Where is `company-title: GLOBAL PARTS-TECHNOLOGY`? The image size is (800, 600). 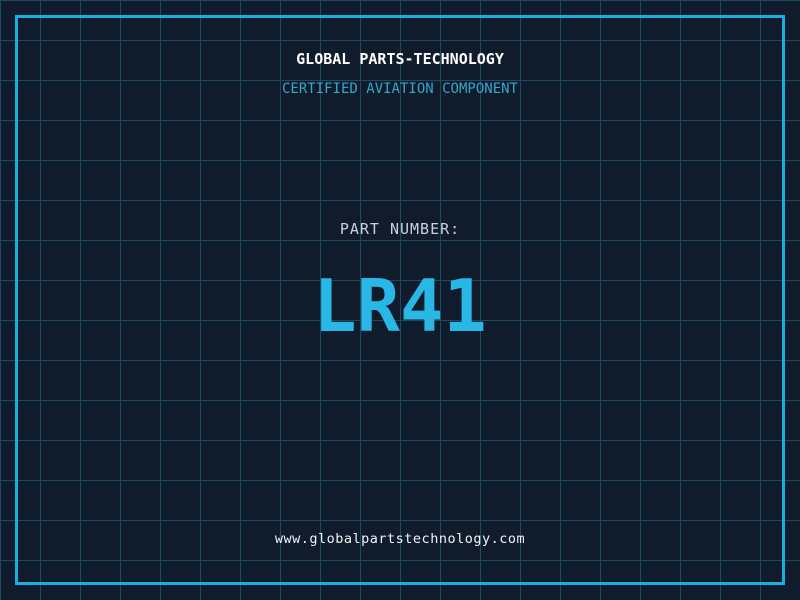
company-title: GLOBAL PARTS-TECHNOLOGY is located at coordinates (400, 59).